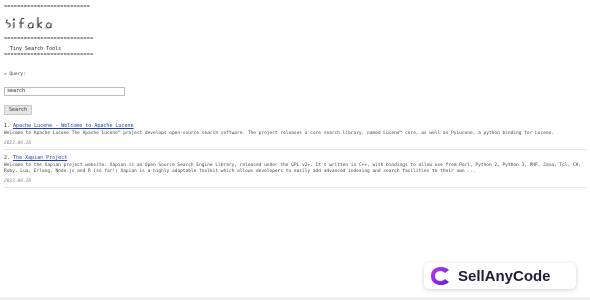 This screenshot has height=300, width=590. I want to click on query-label: » Query:, so click(15, 74).